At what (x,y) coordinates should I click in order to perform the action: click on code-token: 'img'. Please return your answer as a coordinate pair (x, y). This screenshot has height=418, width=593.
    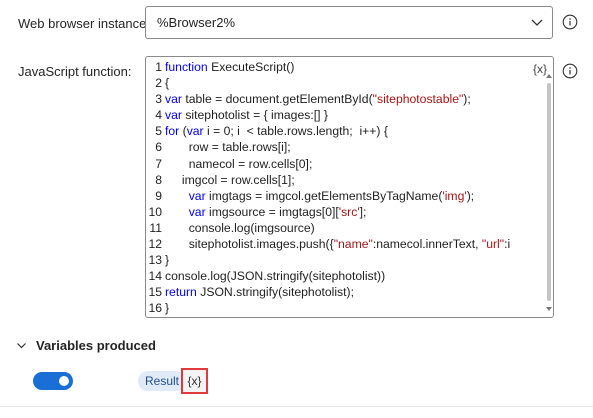
    Looking at the image, I should click on (454, 195).